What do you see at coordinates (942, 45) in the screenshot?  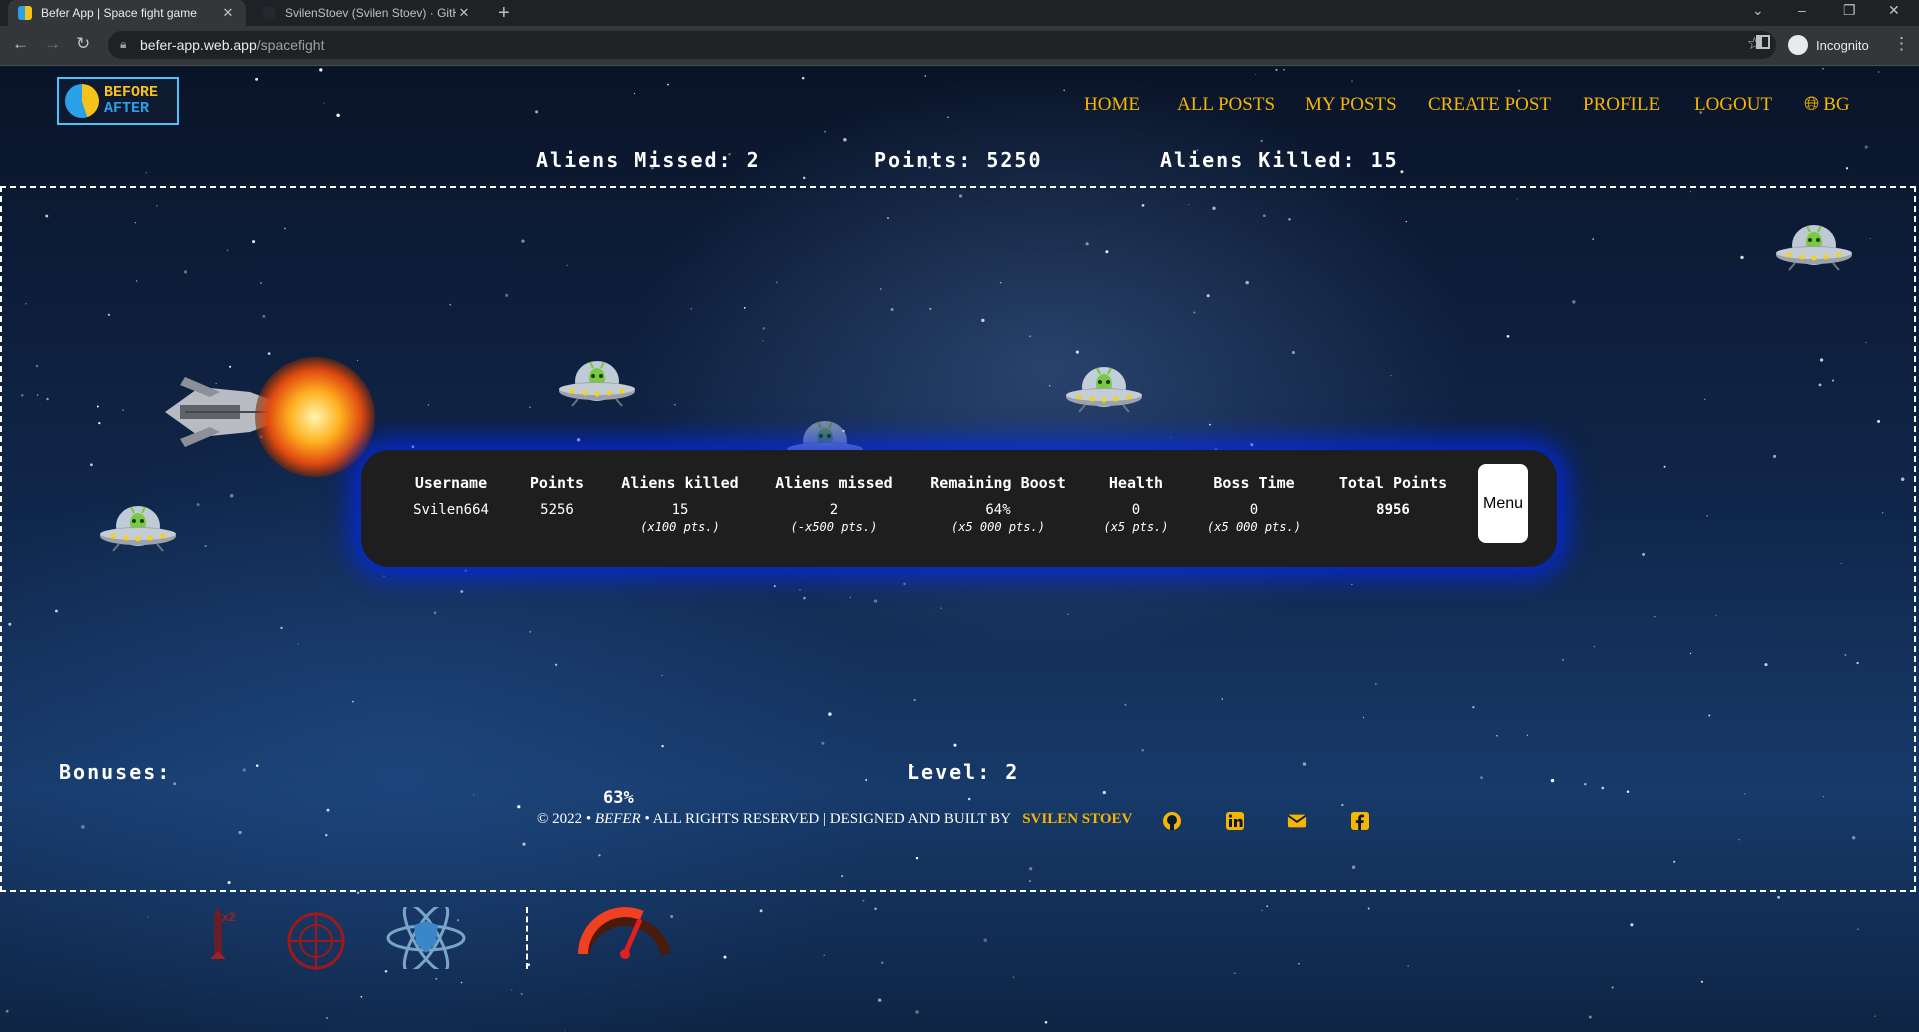 I see `address-bar: 🔒︎ befer-app.web.app/spacefight ☆` at bounding box center [942, 45].